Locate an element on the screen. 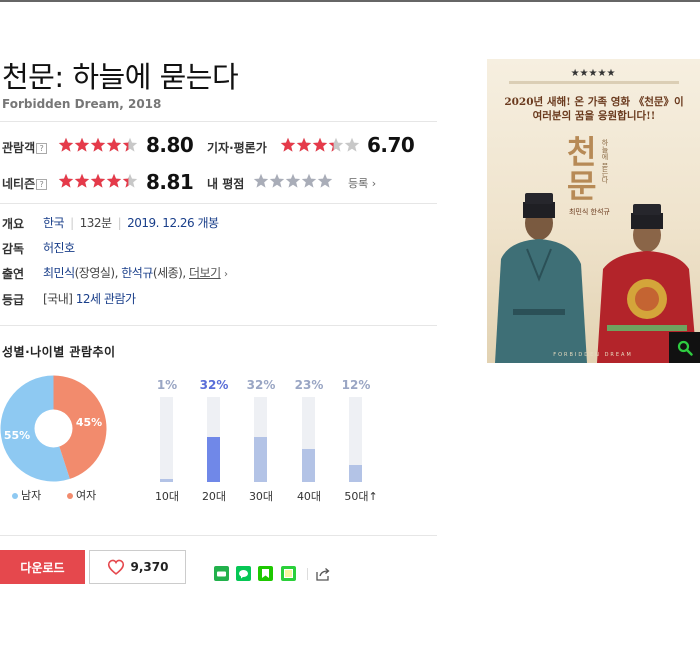 The image size is (700, 649). age-label: 40대 is located at coordinates (309, 496).